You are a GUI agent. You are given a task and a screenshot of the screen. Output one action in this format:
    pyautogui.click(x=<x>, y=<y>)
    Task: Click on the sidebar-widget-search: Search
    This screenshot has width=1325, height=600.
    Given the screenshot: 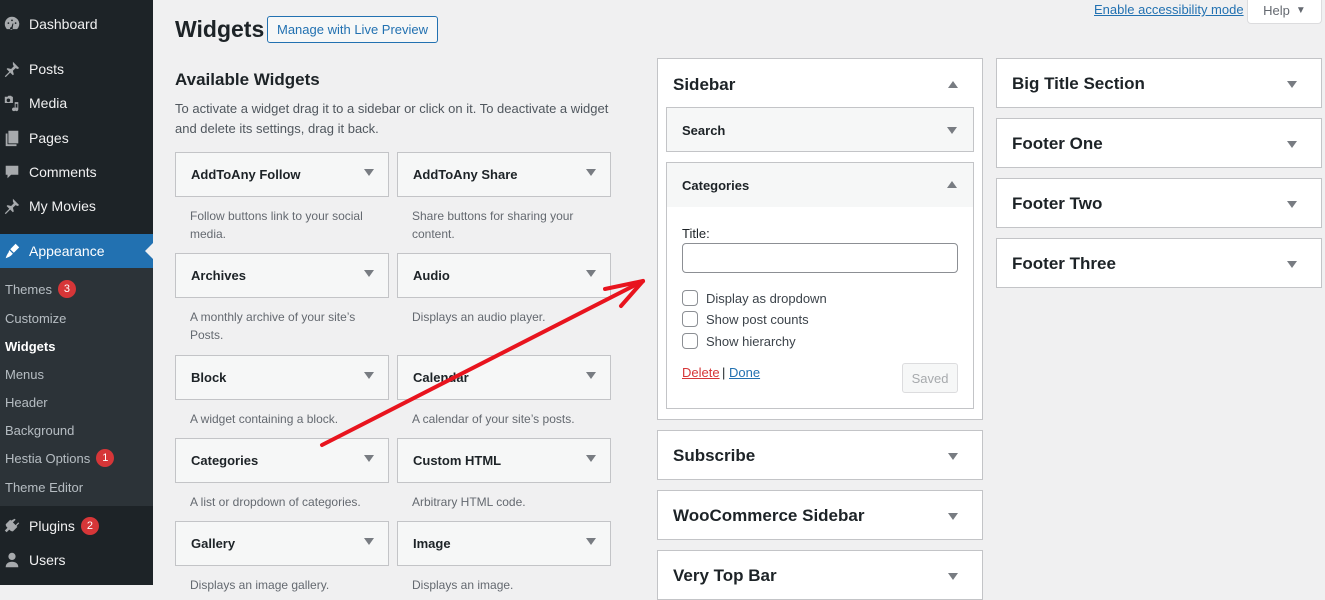 What is the action you would take?
    pyautogui.click(x=820, y=129)
    